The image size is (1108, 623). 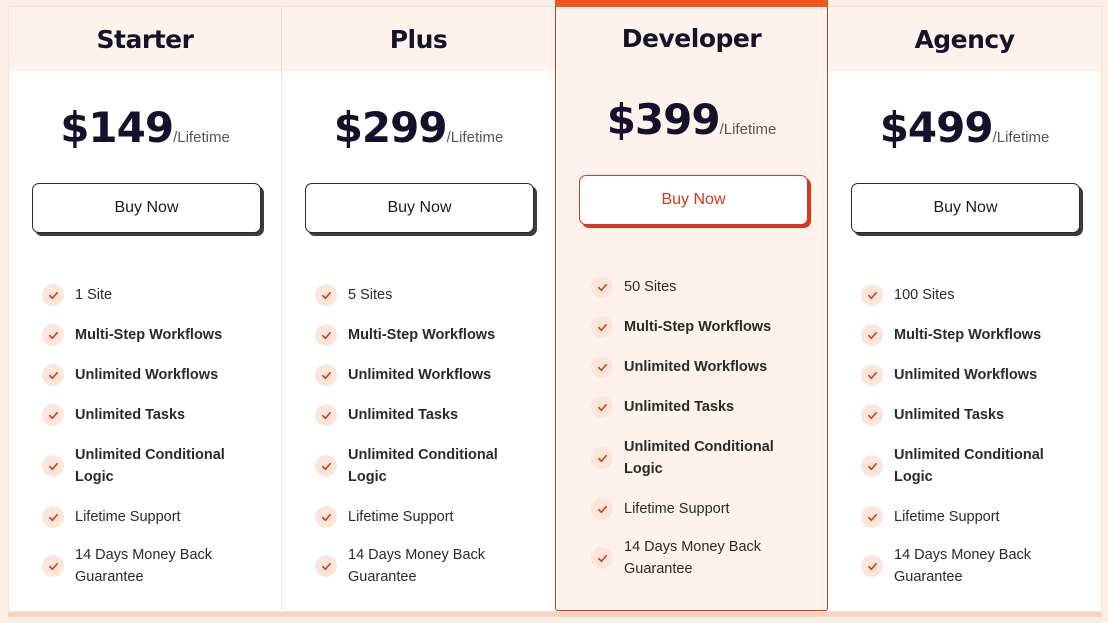 I want to click on price-row: $499/Lifetime, so click(x=964, y=127).